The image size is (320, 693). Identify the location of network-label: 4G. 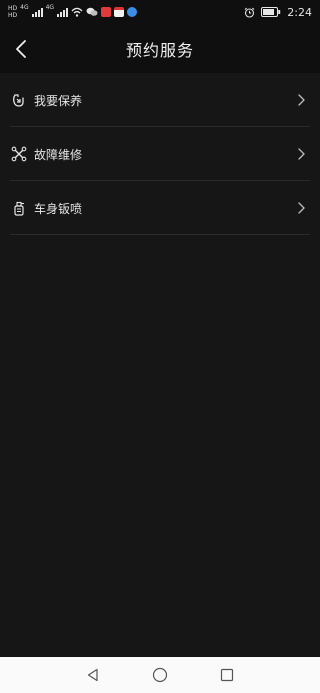
(24, 7).